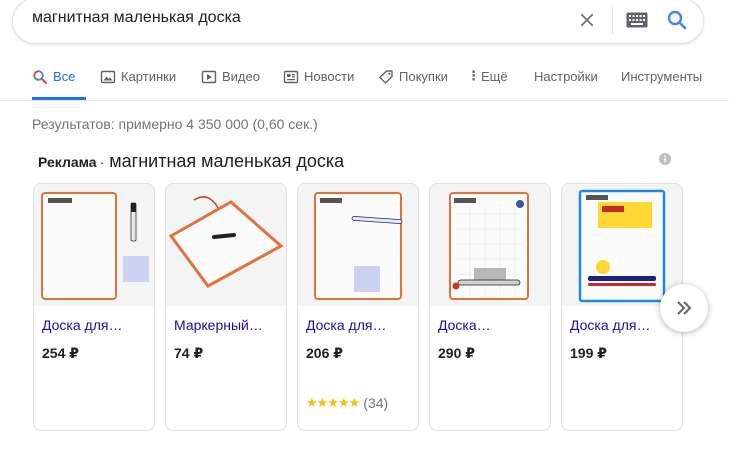 This screenshot has width=729, height=464. Describe the element at coordinates (677, 20) in the screenshot. I see `search-submit-icon` at that location.